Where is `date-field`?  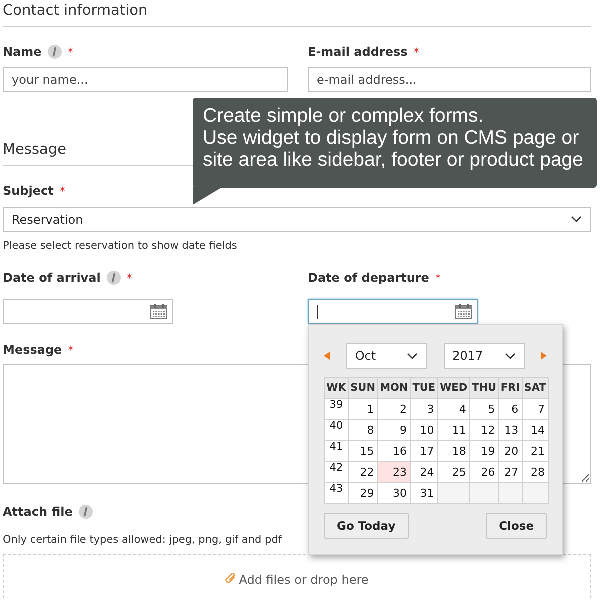
date-field is located at coordinates (88, 311).